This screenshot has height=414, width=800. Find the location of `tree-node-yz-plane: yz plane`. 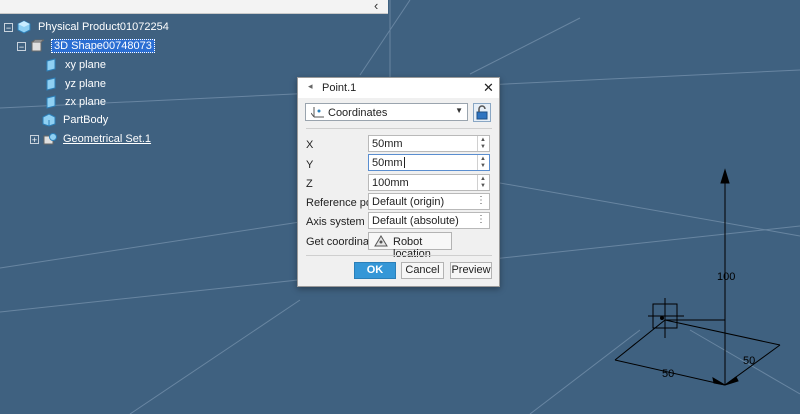

tree-node-yz-plane: yz plane is located at coordinates (75, 84).